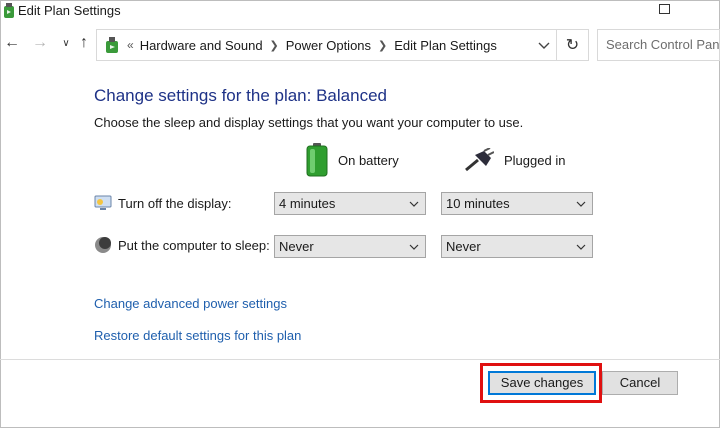 The image size is (720, 428). I want to click on chevron-down-icon: ∨, so click(66, 43).